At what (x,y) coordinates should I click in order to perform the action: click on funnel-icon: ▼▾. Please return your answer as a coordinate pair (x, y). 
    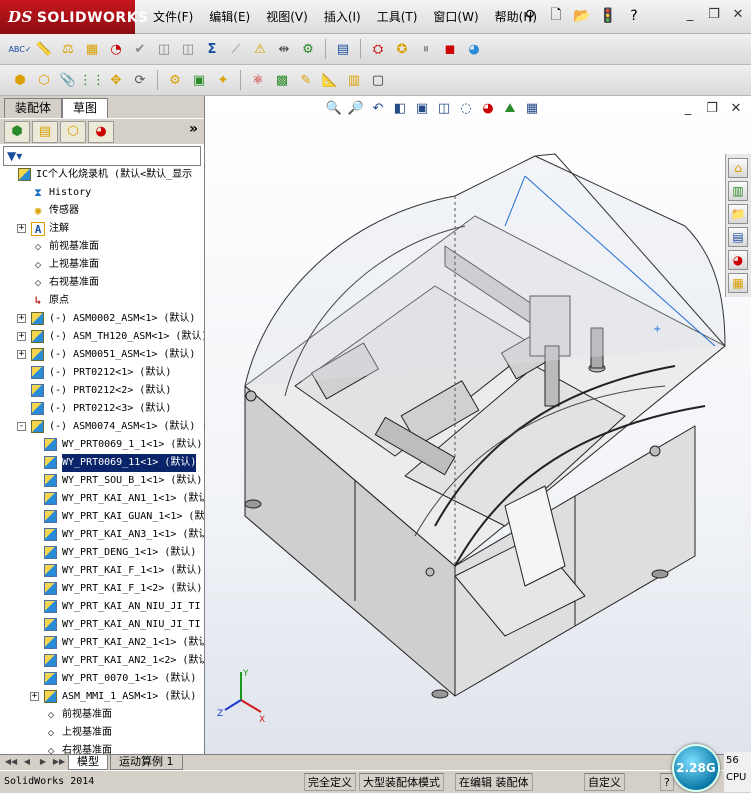
    Looking at the image, I should click on (14, 156).